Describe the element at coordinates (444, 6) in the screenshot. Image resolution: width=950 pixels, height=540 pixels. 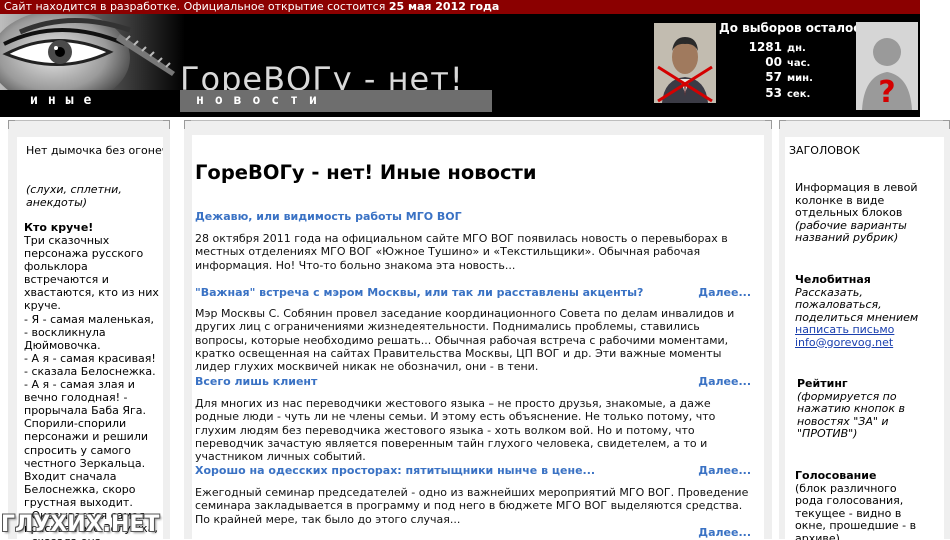
I see `notice-date: 25 мая 2012 года` at that location.